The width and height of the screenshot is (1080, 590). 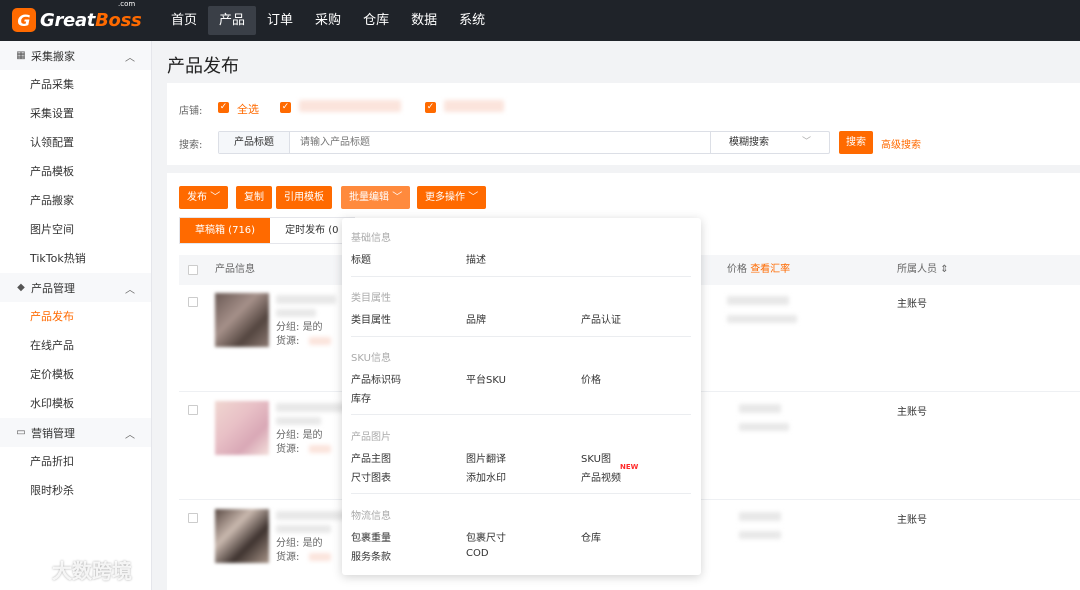 What do you see at coordinates (371, 536) in the screenshot?
I see `menu-item-package-weight: 包裹重量` at bounding box center [371, 536].